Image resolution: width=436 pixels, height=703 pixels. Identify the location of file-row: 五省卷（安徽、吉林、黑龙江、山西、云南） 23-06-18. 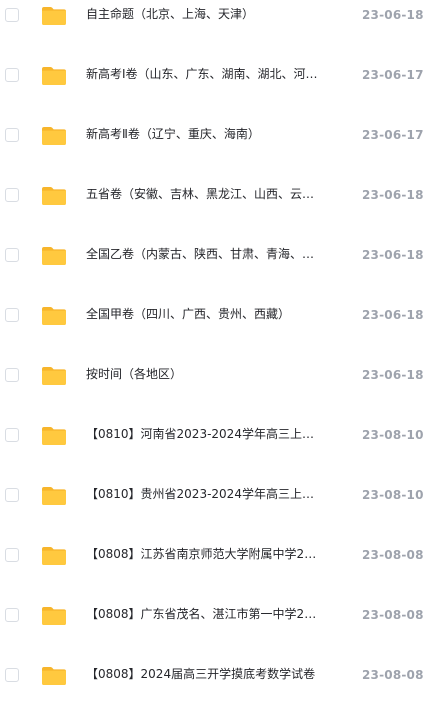
(218, 170).